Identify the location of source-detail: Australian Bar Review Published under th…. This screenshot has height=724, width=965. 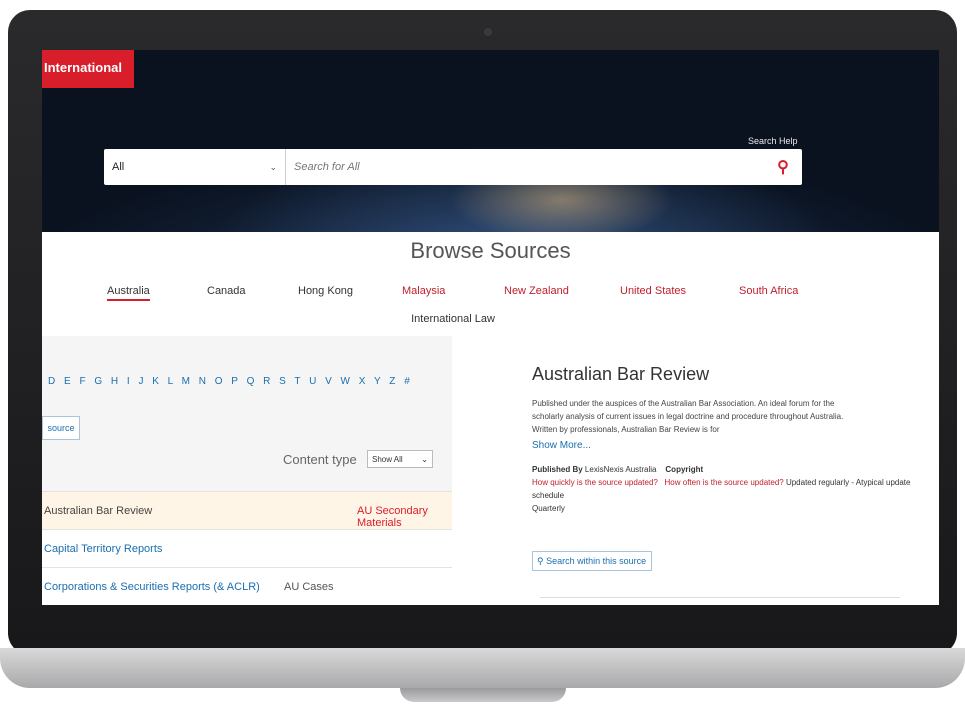
(732, 467).